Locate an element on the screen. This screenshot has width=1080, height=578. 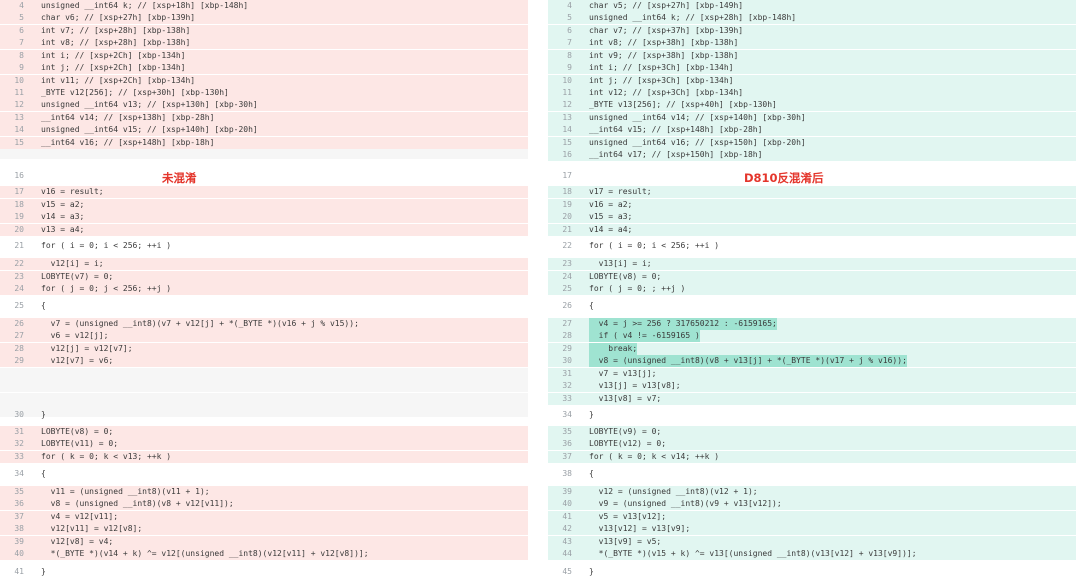
right-code-line: 7 int v8; // [xsp+38h] [xbp-138h] is located at coordinates (812, 43).